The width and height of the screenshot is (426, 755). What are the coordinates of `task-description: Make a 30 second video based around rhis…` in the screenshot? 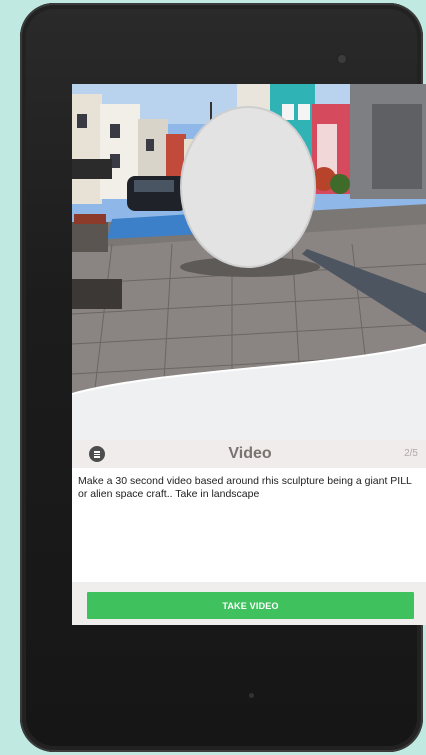 It's located at (245, 487).